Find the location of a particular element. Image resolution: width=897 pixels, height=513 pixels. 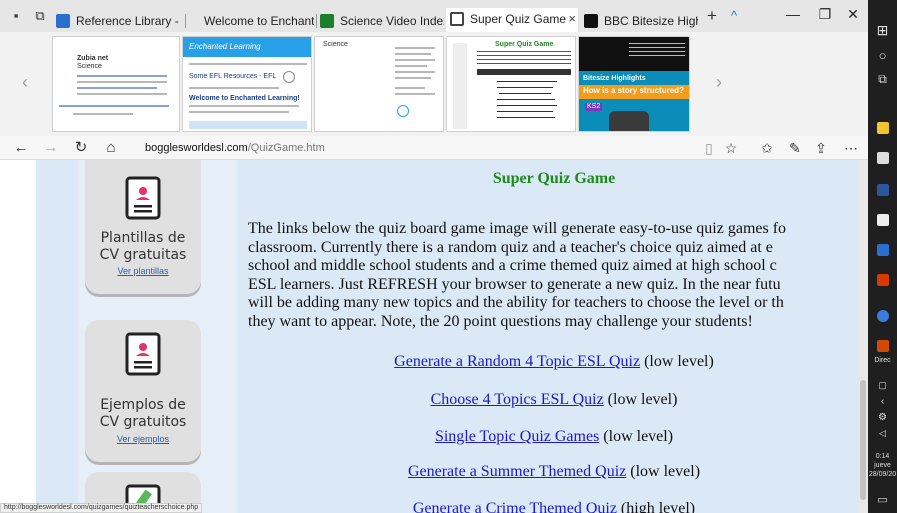

preview-scroll-right-icon: › is located at coordinates (719, 82).